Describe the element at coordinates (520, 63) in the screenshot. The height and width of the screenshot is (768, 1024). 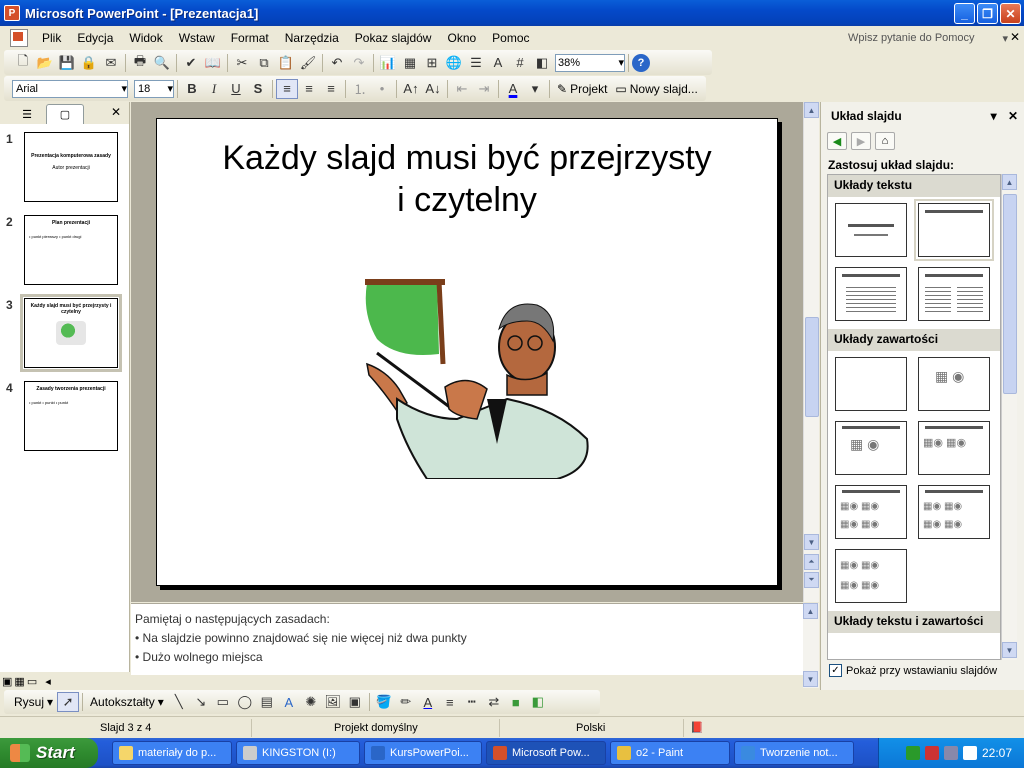
I see `show-grid-icon: #` at that location.